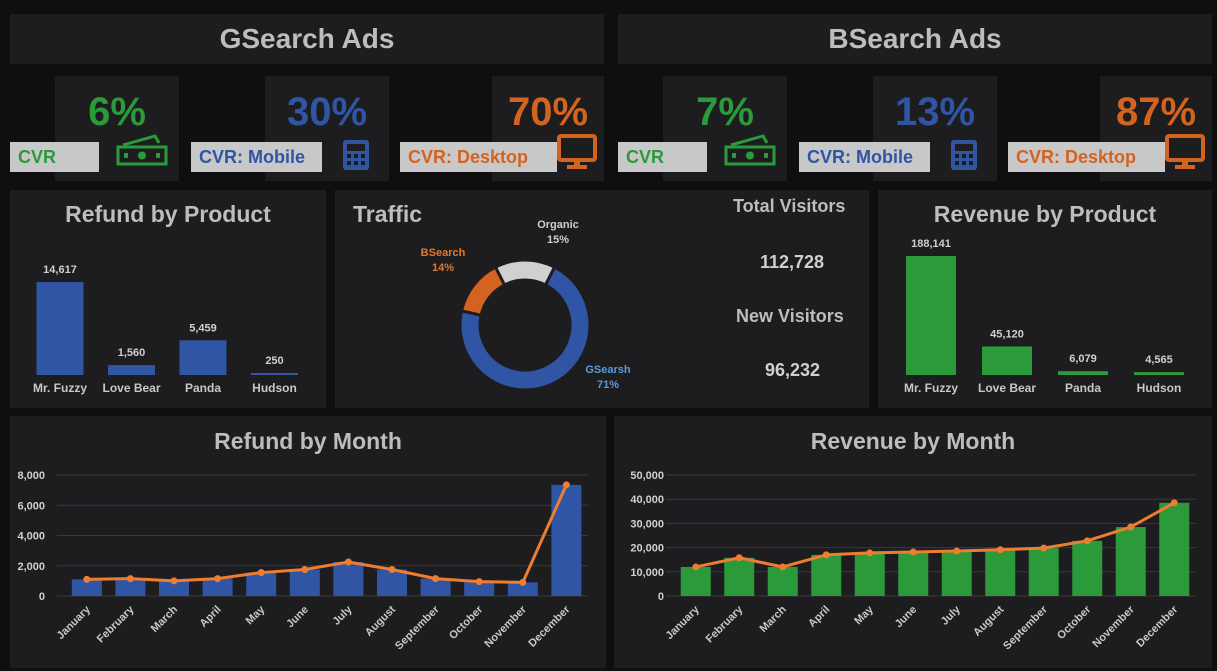 Image resolution: width=1217 pixels, height=671 pixels. Describe the element at coordinates (327, 112) in the screenshot. I see `gsearch-kpi-value-1: 30%` at that location.